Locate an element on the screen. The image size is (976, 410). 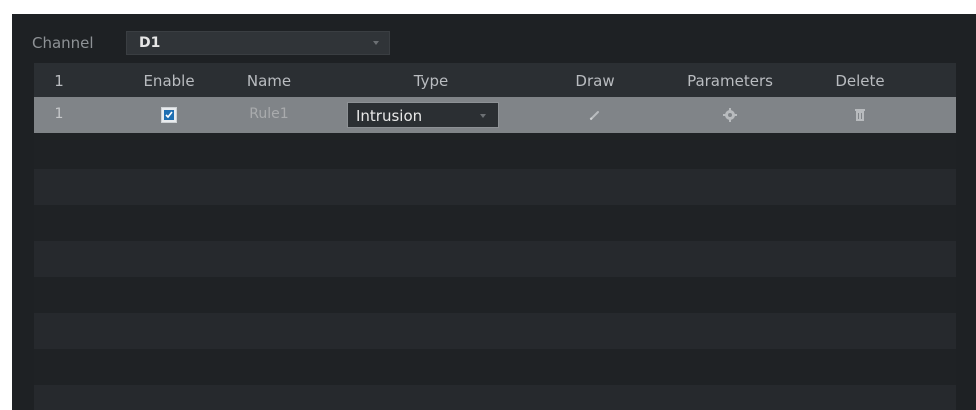
channel-label: Channel is located at coordinates (63, 43).